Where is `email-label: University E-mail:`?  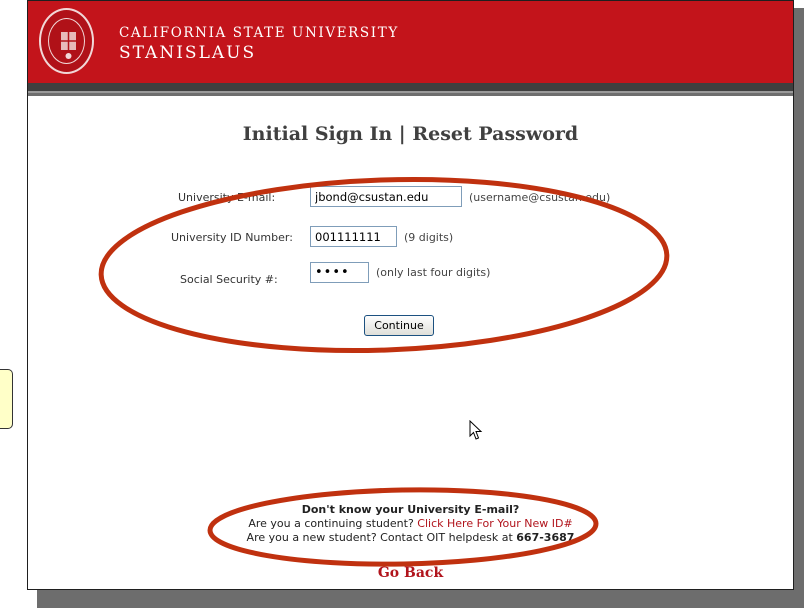 email-label: University E-mail: is located at coordinates (227, 197).